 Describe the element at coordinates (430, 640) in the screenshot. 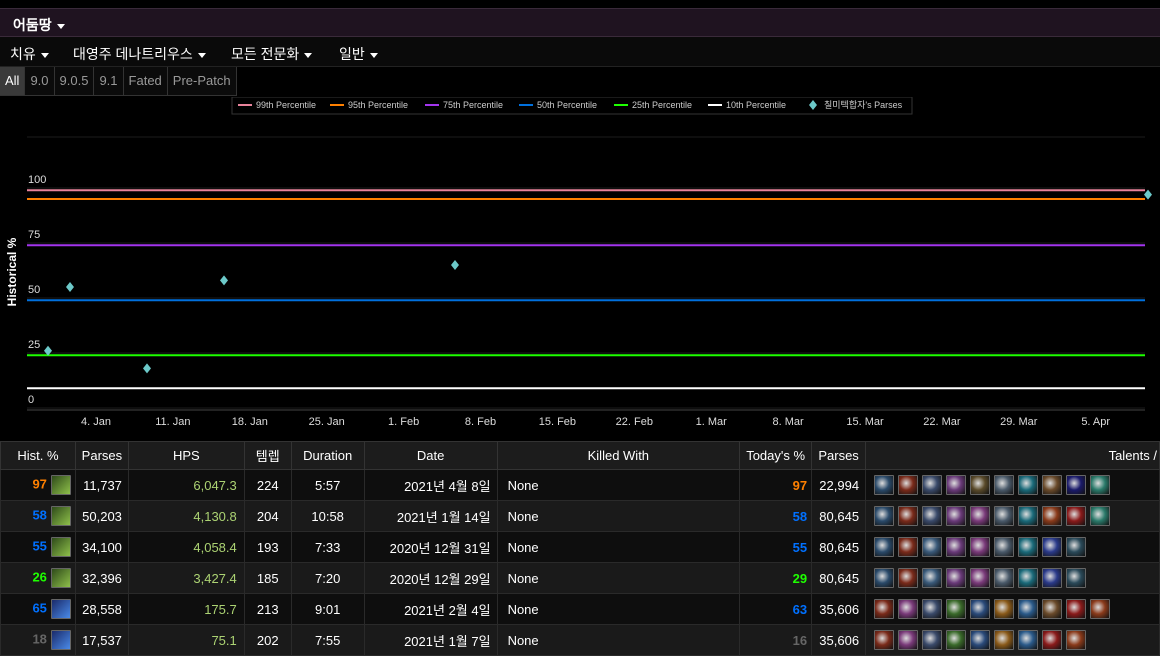

I see `date-cell: 2021년 1월 7일` at that location.